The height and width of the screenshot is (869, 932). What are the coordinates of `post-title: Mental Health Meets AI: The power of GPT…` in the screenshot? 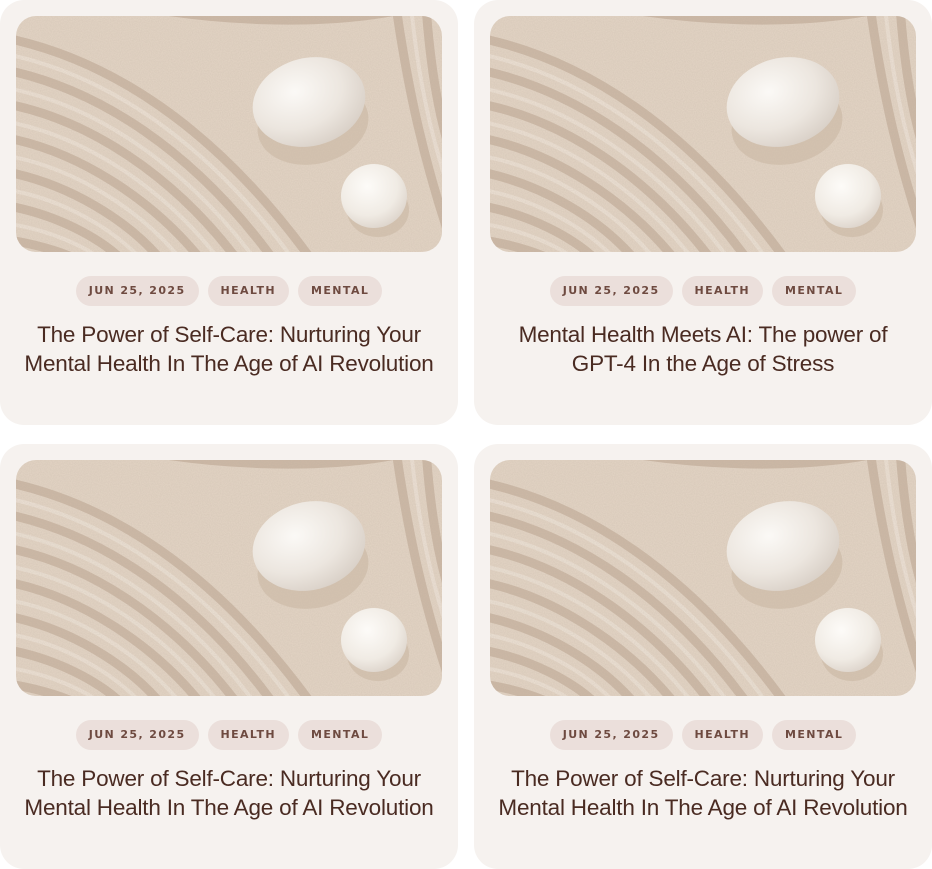 It's located at (703, 349).